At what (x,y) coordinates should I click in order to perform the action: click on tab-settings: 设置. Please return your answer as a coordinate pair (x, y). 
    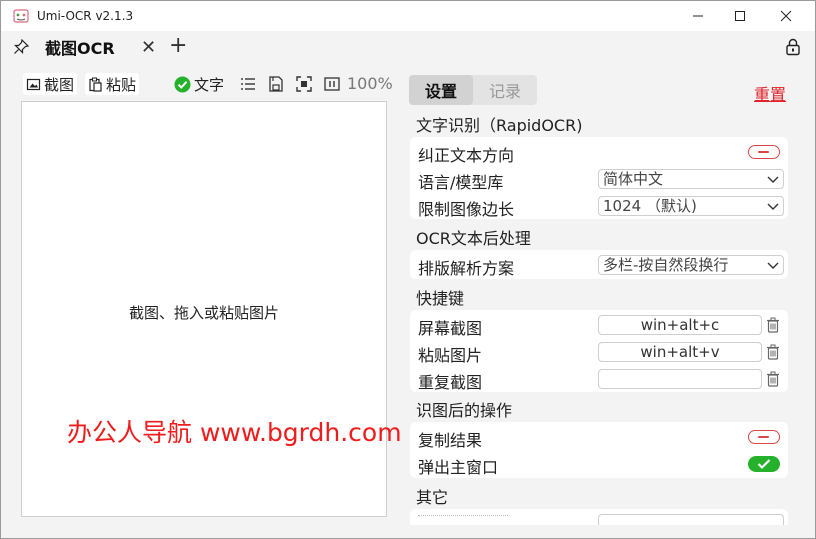
    Looking at the image, I should click on (441, 90).